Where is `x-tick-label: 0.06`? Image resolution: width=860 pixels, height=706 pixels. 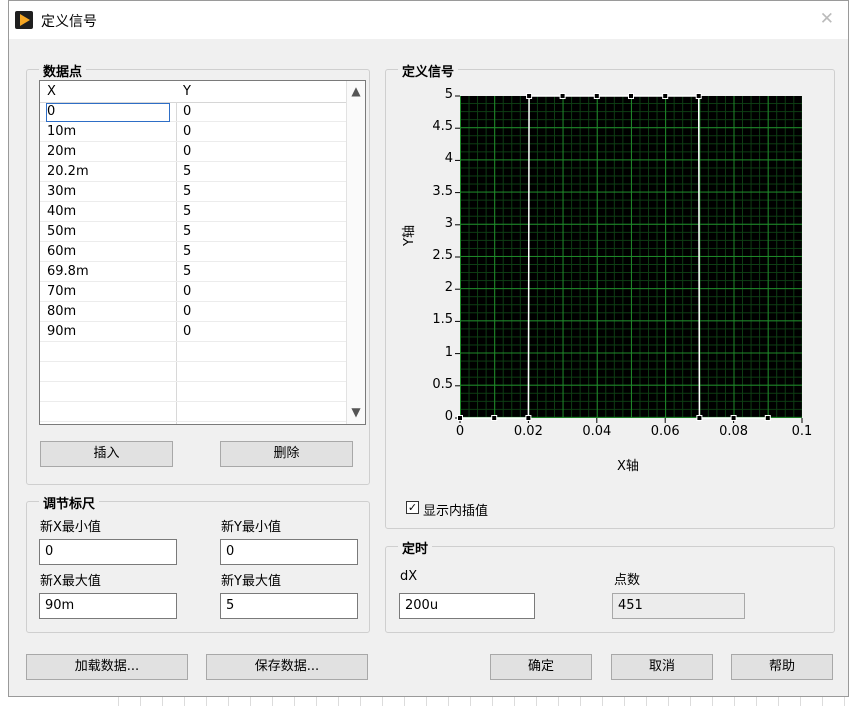
x-tick-label: 0.06 is located at coordinates (665, 431).